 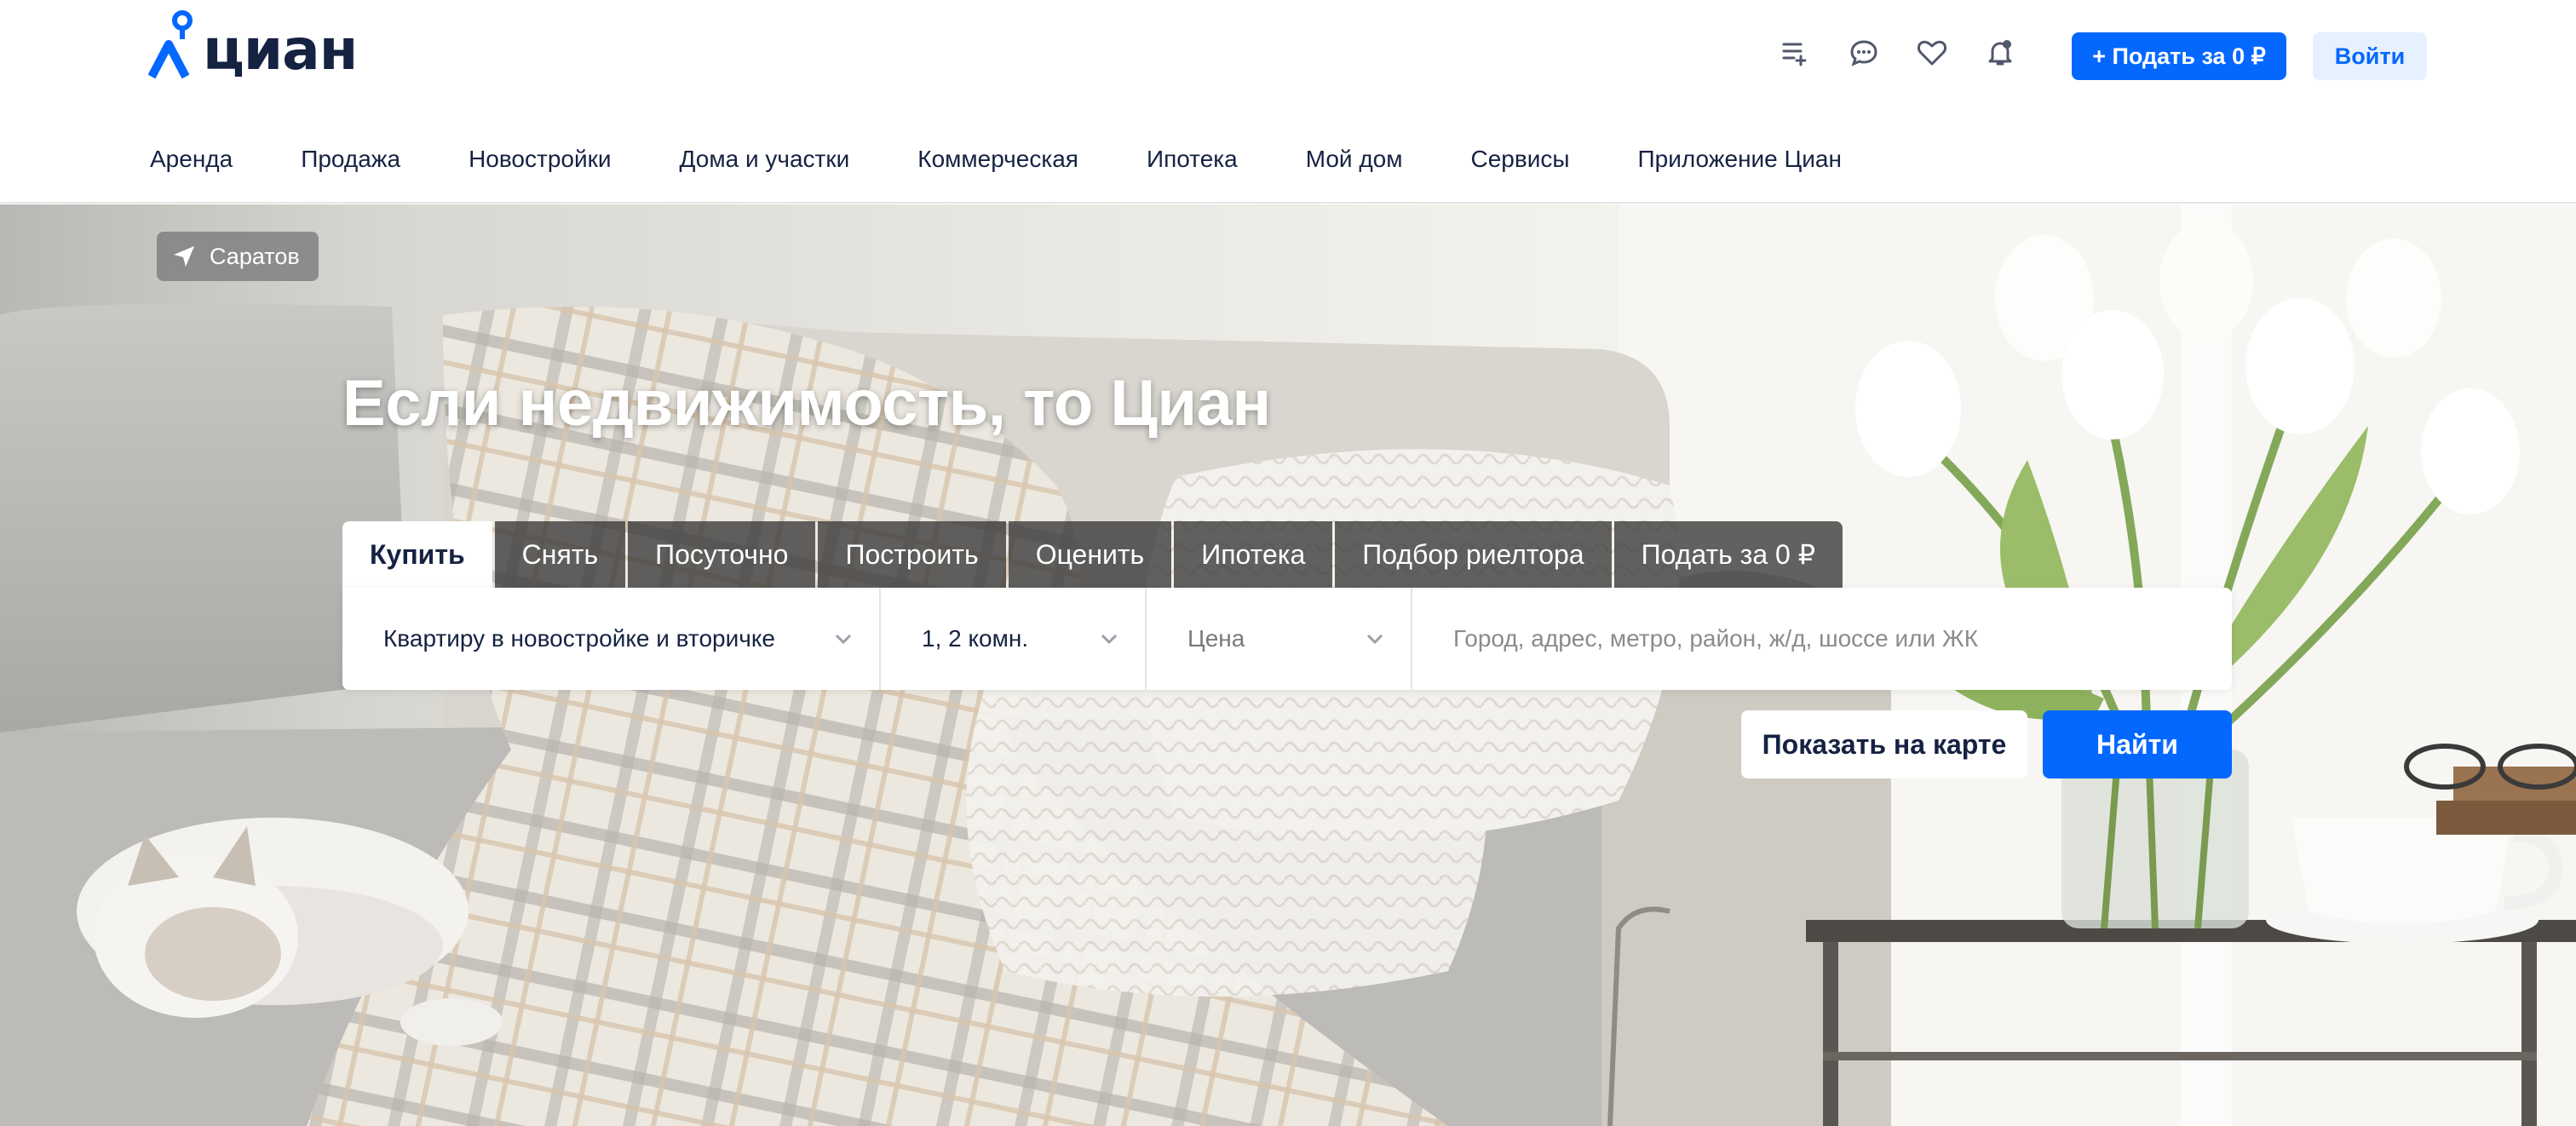 What do you see at coordinates (280, 50) in the screenshot?
I see `logo-text: циан` at bounding box center [280, 50].